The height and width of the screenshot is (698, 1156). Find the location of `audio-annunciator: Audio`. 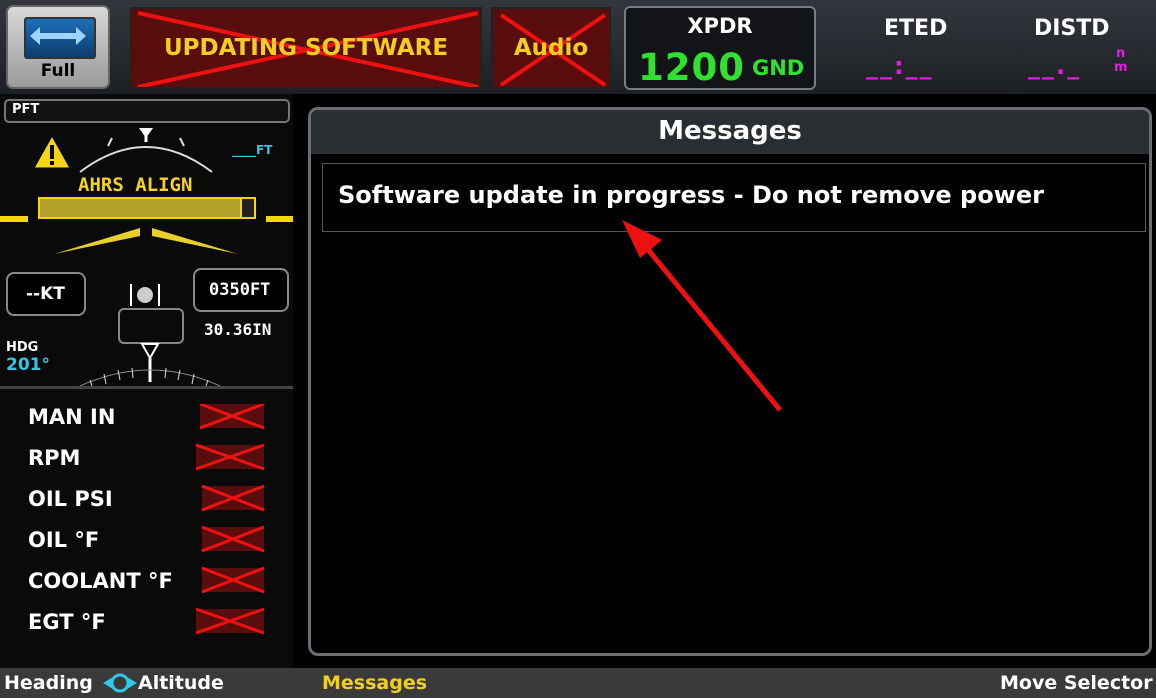

audio-annunciator: Audio is located at coordinates (551, 48).